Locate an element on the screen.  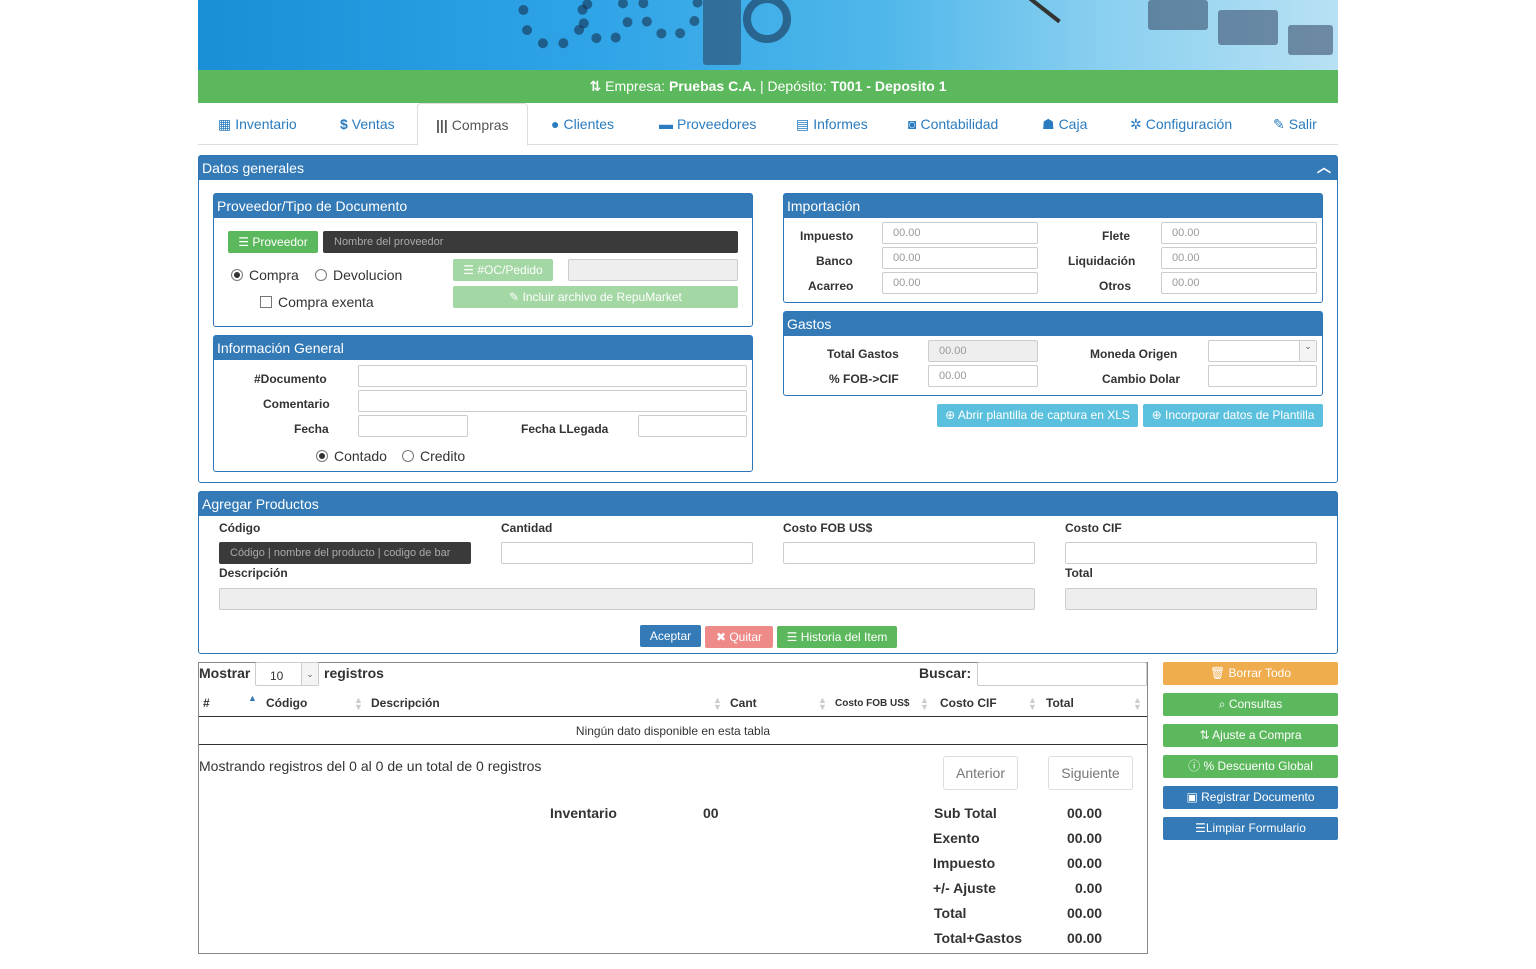
sort-asc-icon: ▲ is located at coordinates (252, 698).